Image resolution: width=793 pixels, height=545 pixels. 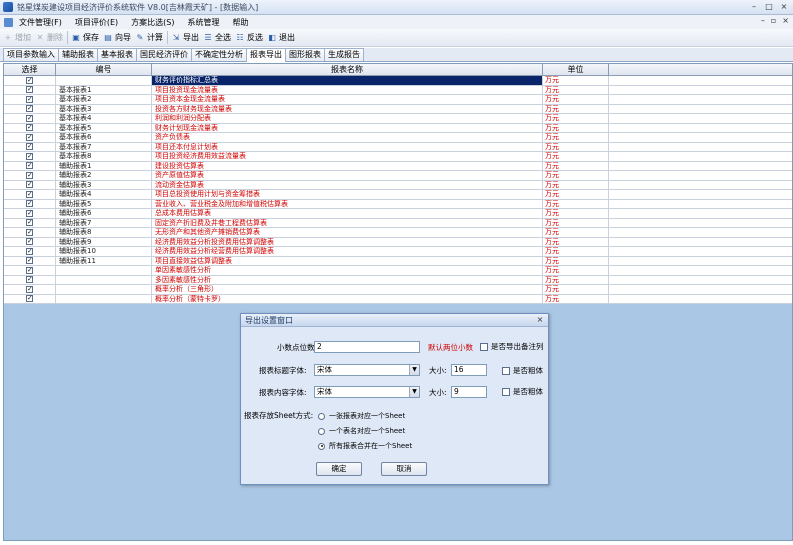 I want to click on table-row: ✓ 概率分析（三角形） 万元, so click(x=398, y=290).